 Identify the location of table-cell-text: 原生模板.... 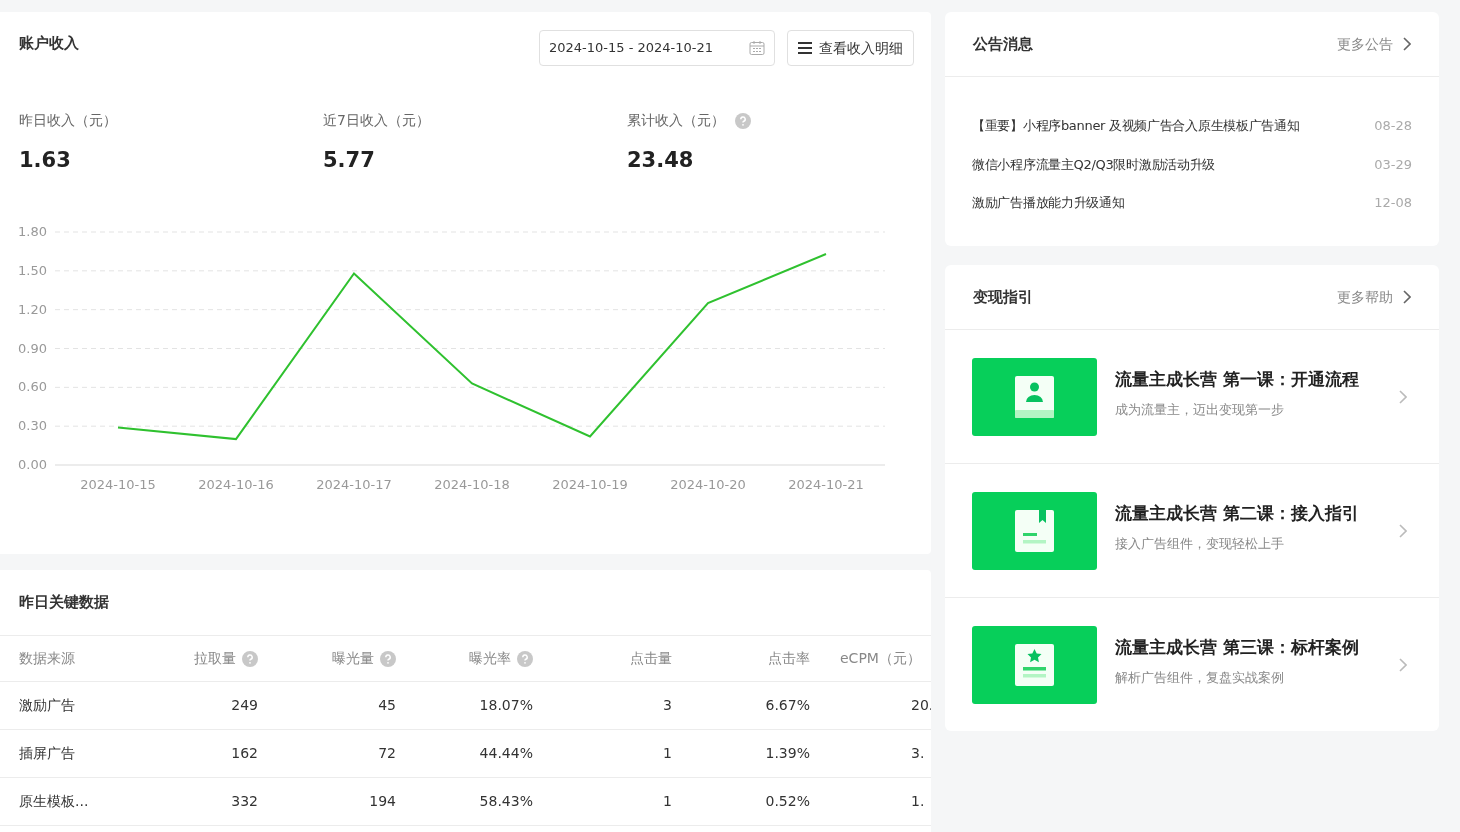
(54, 801).